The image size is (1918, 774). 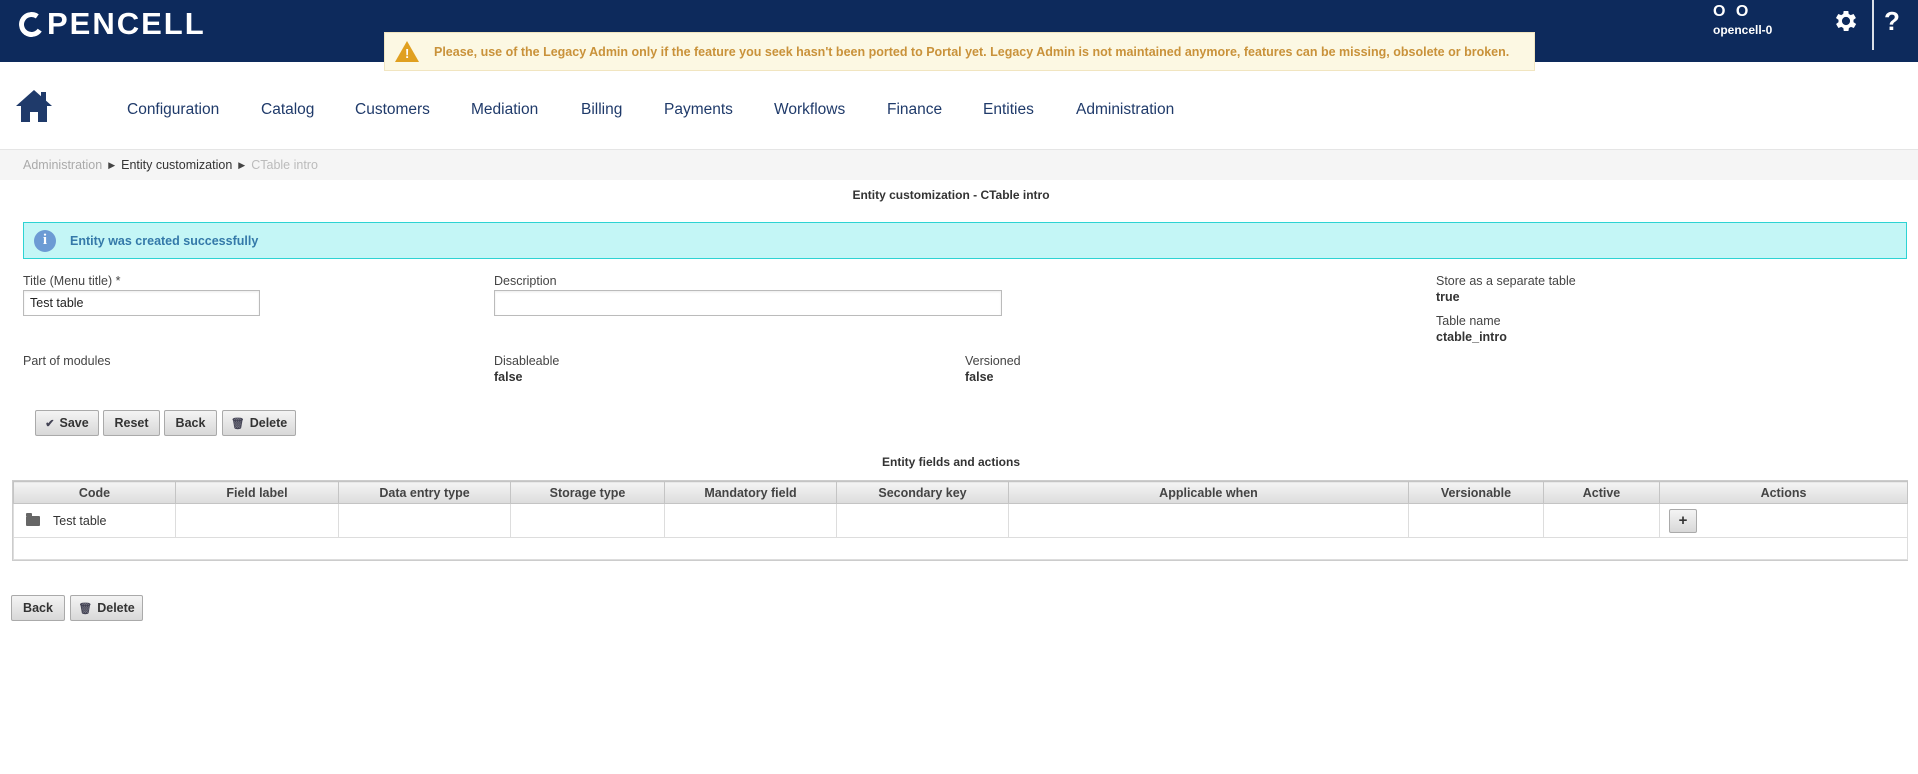 What do you see at coordinates (45, 240) in the screenshot?
I see `info-icon: i` at bounding box center [45, 240].